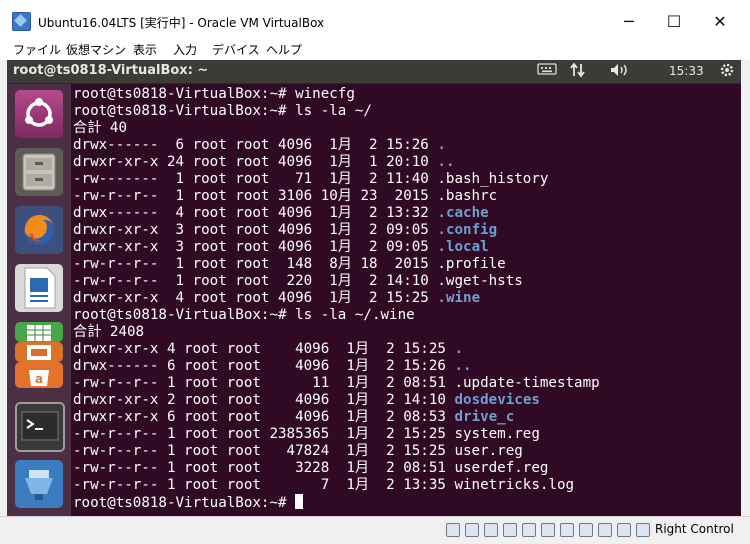 The width and height of the screenshot is (750, 544). Describe the element at coordinates (39, 484) in the screenshot. I see `system-settings-icon` at that location.